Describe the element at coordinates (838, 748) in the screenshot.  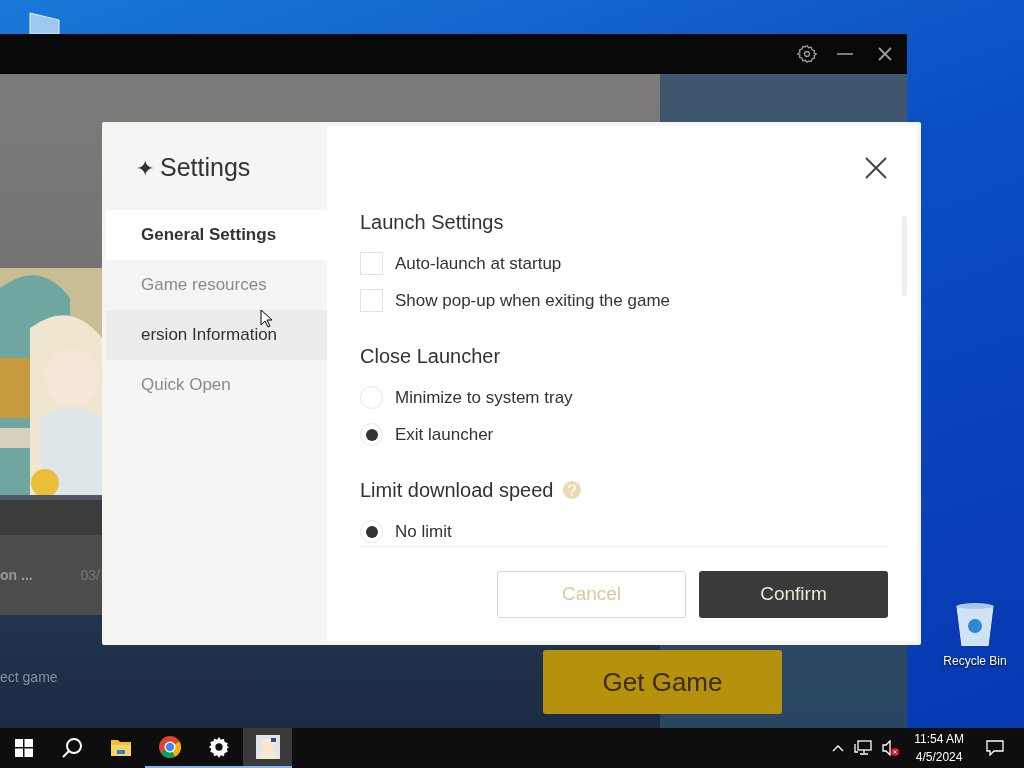
I see `chevron-up-icon` at that location.